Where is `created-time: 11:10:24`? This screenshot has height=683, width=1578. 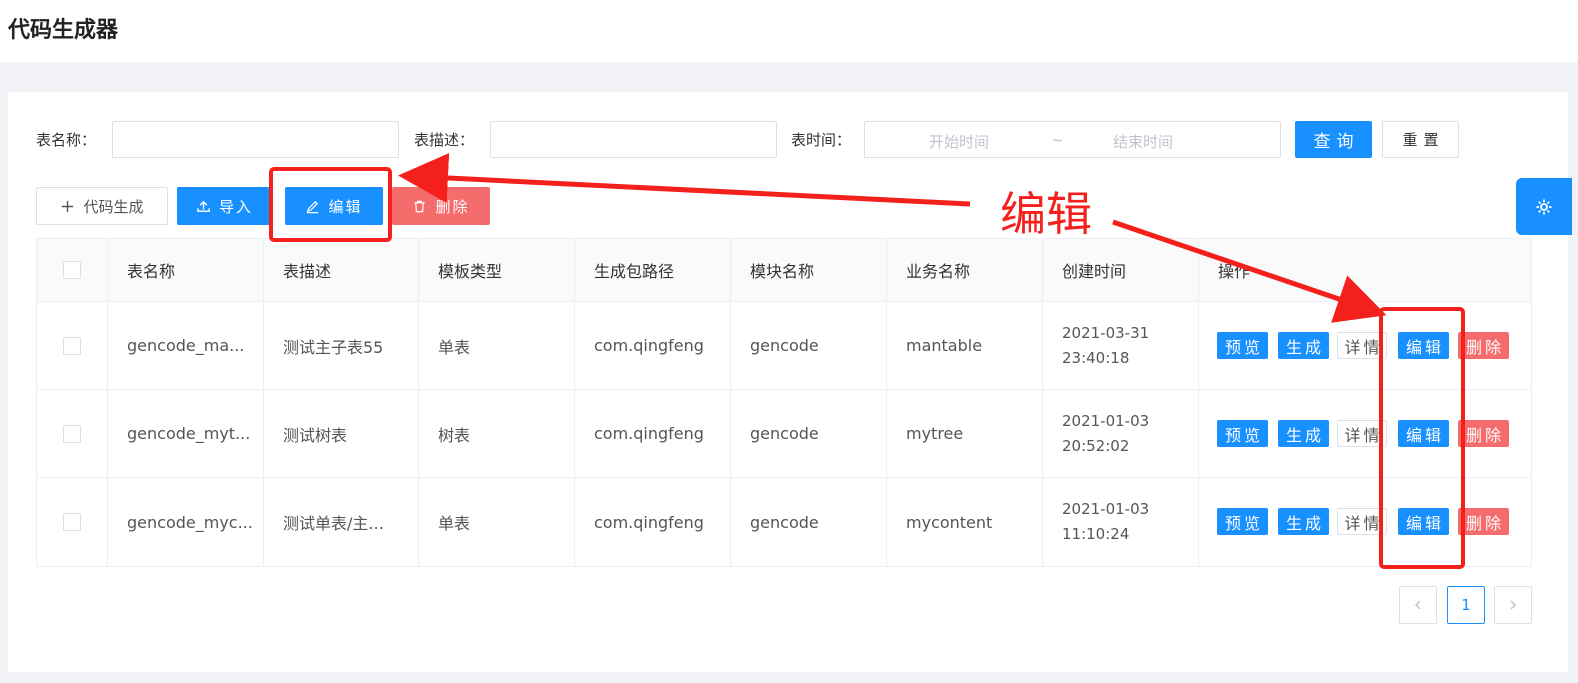 created-time: 11:10:24 is located at coordinates (1096, 534).